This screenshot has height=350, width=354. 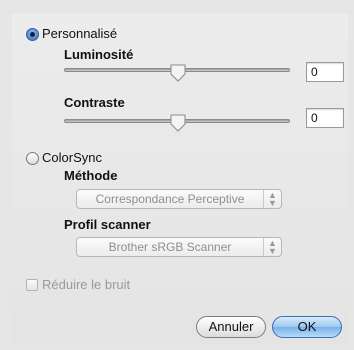 I want to click on method-label: Méthode, so click(x=91, y=175).